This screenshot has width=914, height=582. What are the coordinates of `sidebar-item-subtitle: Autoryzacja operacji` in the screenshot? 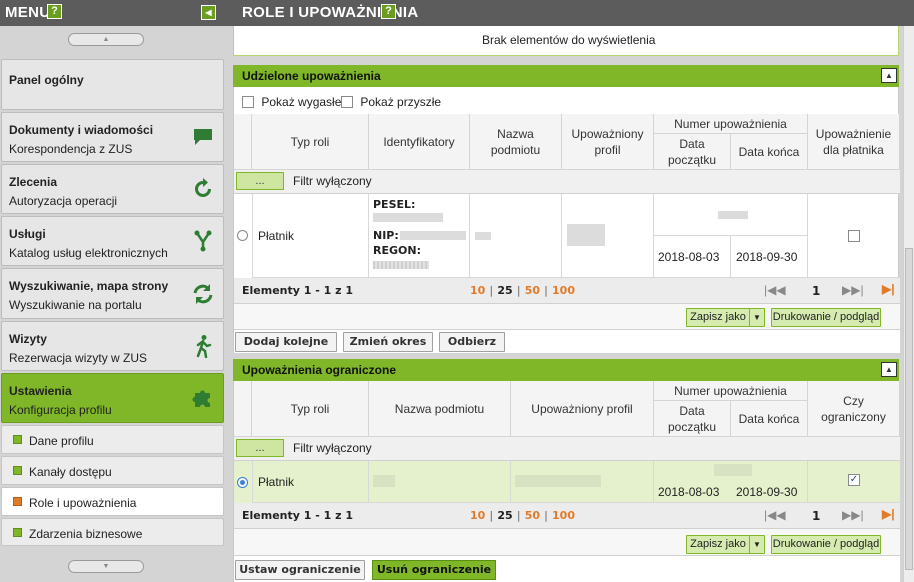 It's located at (63, 201).